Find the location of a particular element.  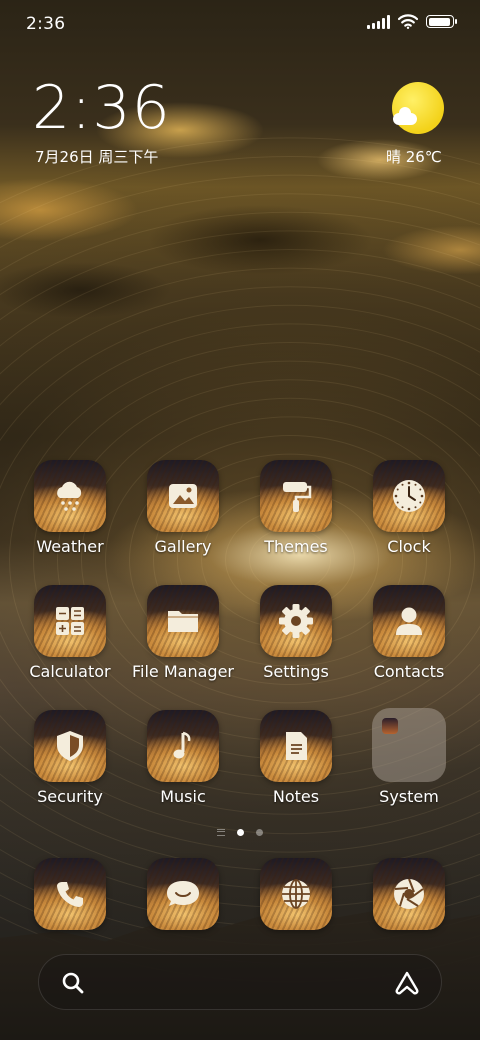

camera-aperture-icon is located at coordinates (409, 893).